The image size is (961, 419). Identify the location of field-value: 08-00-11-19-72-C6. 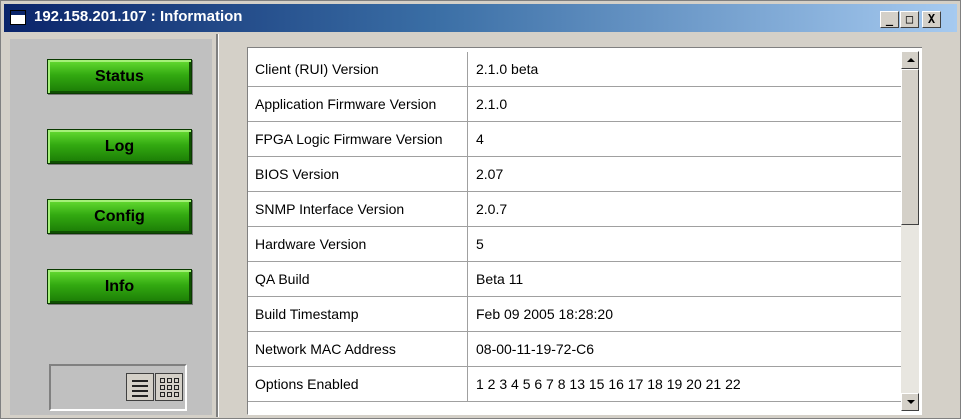
(535, 349).